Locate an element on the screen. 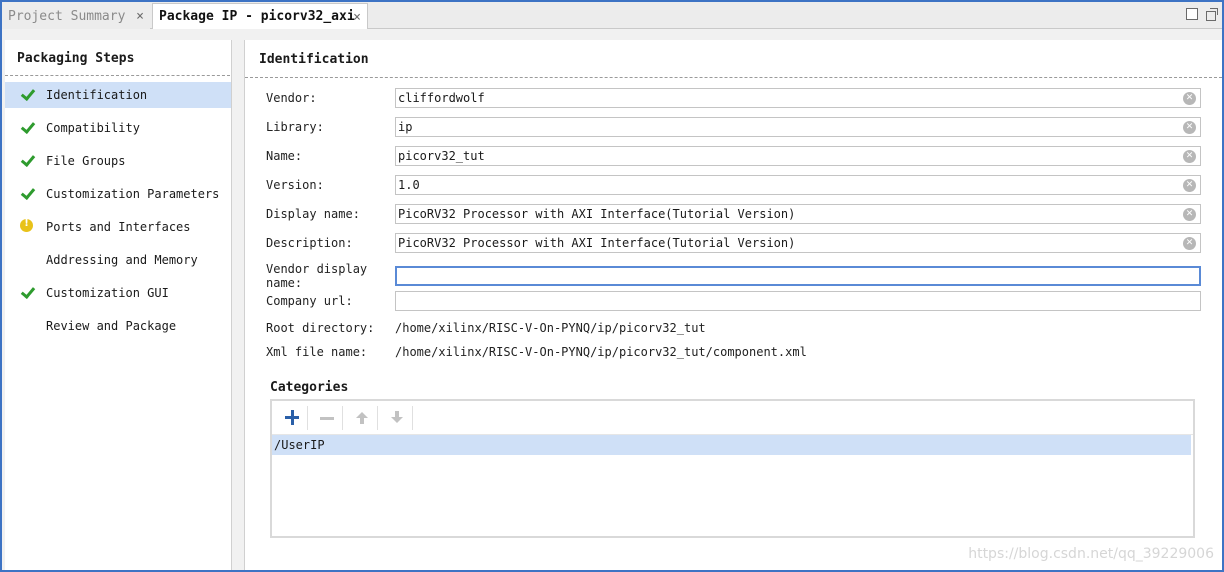 The image size is (1224, 572). restore-icon is located at coordinates (1212, 14).